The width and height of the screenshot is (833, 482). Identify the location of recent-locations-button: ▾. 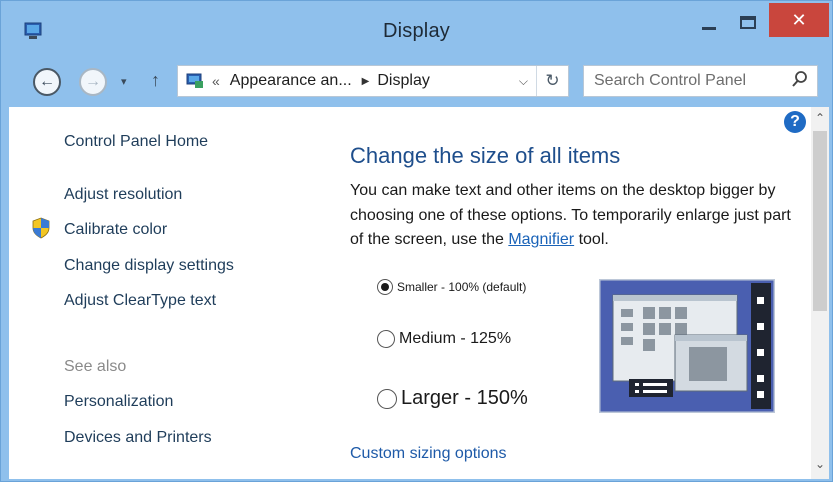
(124, 81).